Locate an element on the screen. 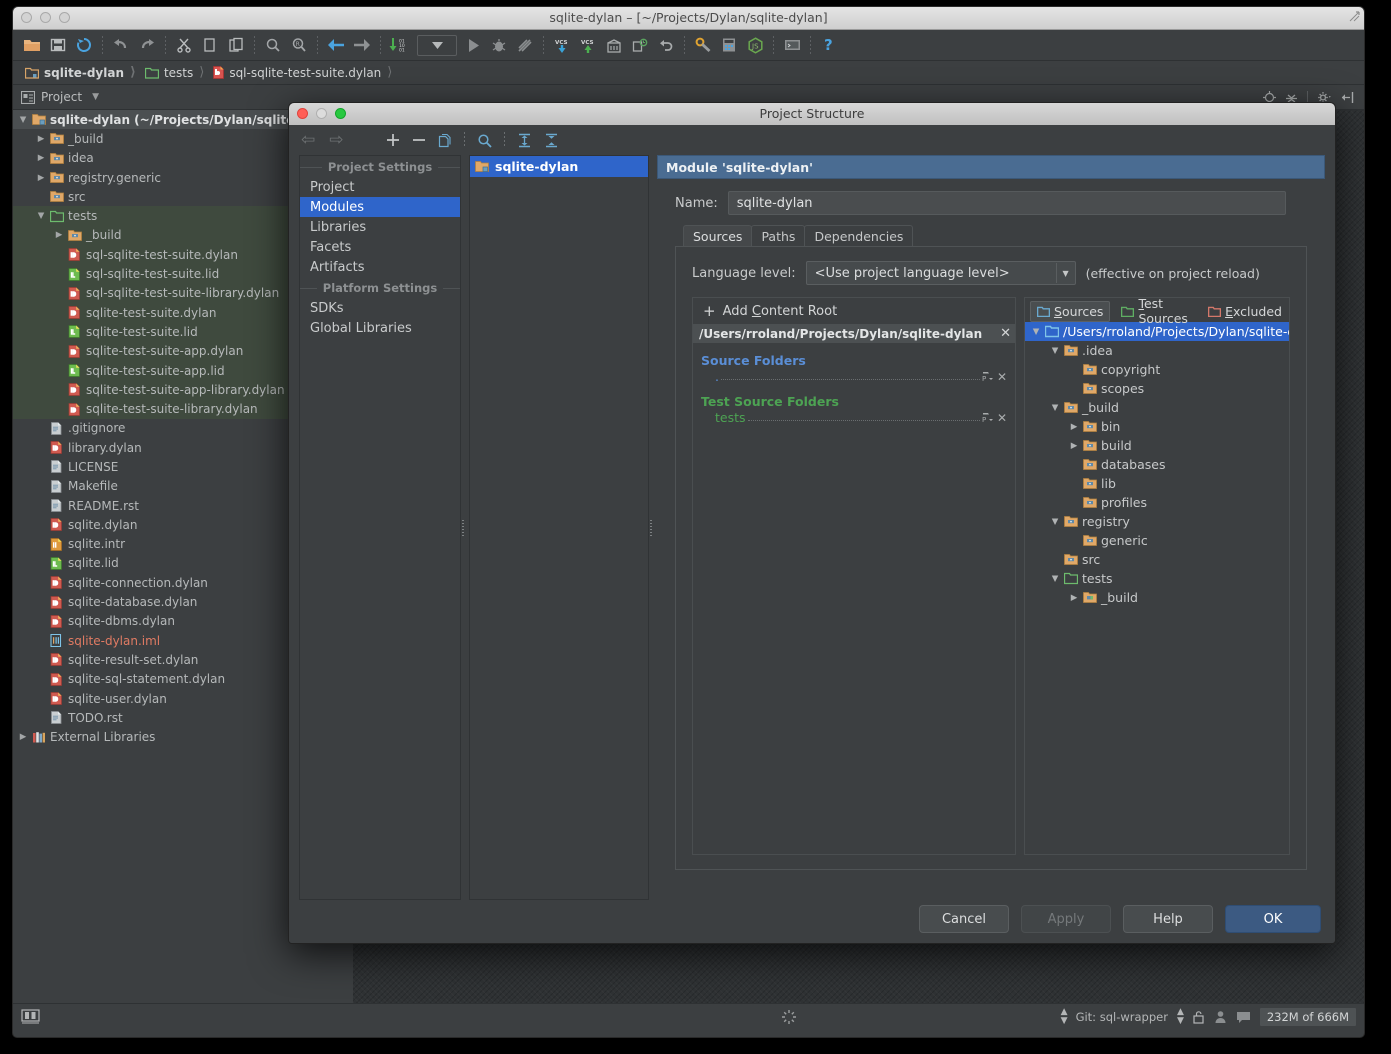 The height and width of the screenshot is (1054, 1391). close-icon: ✕ is located at coordinates (1005, 333).